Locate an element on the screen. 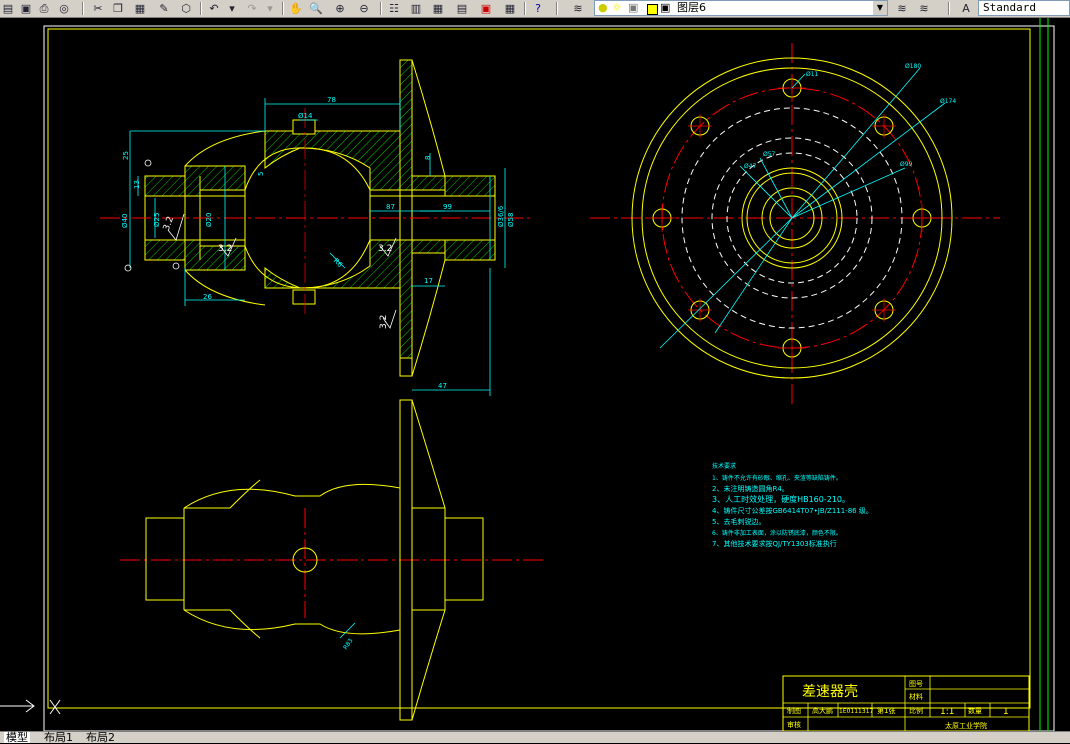  zoom-window-icon: ⊕ is located at coordinates (340, 8).